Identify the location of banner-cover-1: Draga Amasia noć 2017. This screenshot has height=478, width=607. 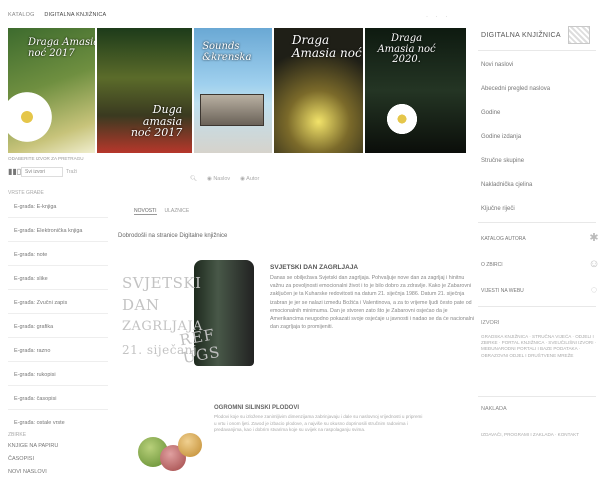
(51, 90).